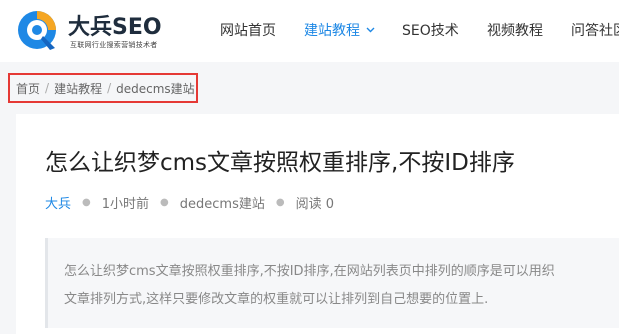 Image resolution: width=619 pixels, height=334 pixels. I want to click on nav-item-label: 网站首页, so click(248, 31).